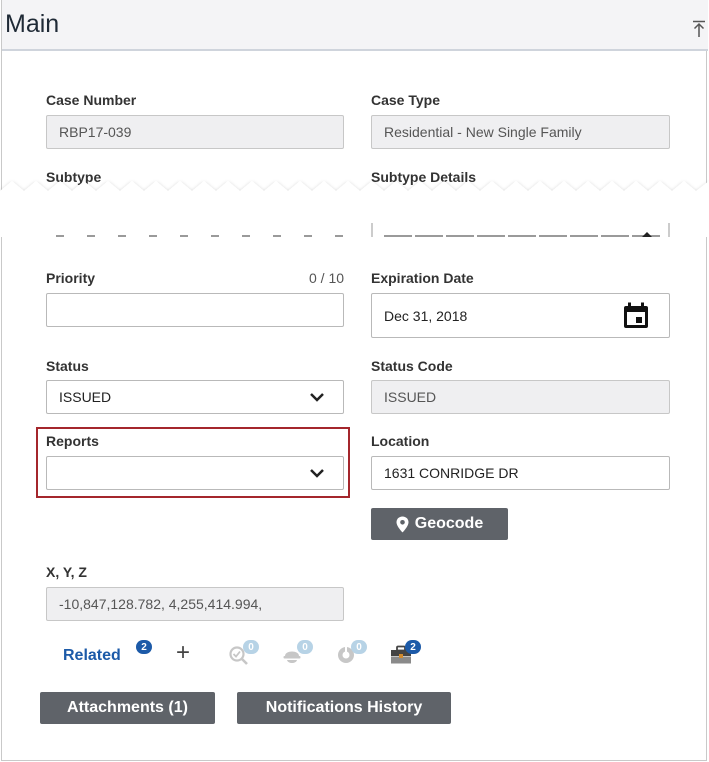 The height and width of the screenshot is (762, 709). What do you see at coordinates (161, 604) in the screenshot?
I see `xyz-value: -10,847,128.782, 4,255,414.994,` at bounding box center [161, 604].